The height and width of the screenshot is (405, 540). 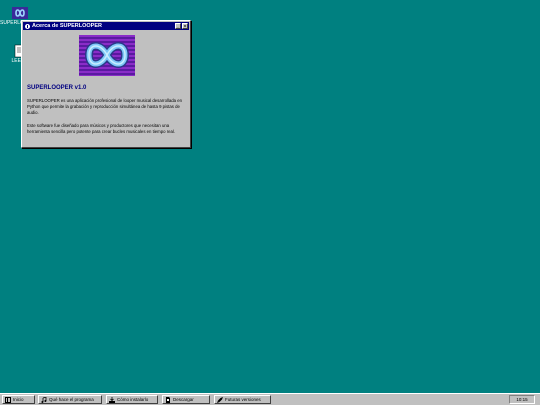 I want to click on info-icon, so click(x=27, y=26).